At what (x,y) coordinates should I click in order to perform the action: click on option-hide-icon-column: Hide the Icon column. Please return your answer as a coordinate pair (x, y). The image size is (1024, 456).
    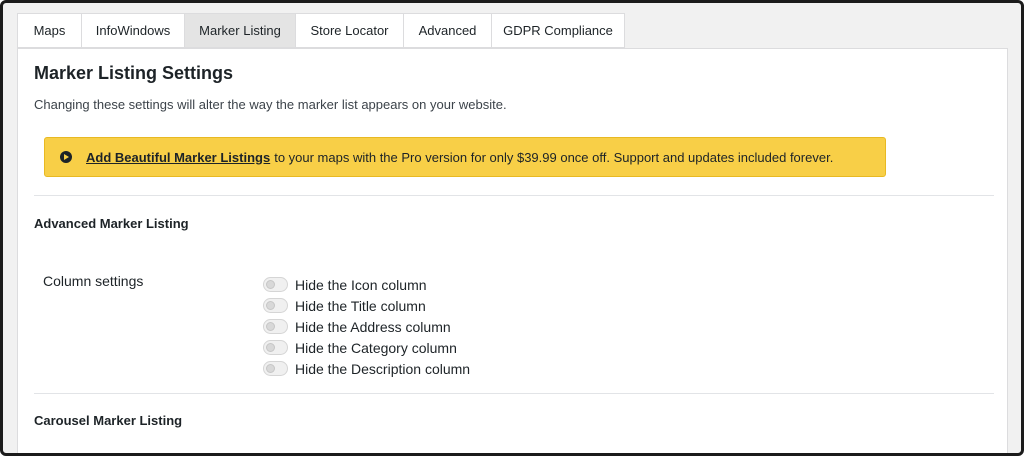
    Looking at the image, I should click on (366, 284).